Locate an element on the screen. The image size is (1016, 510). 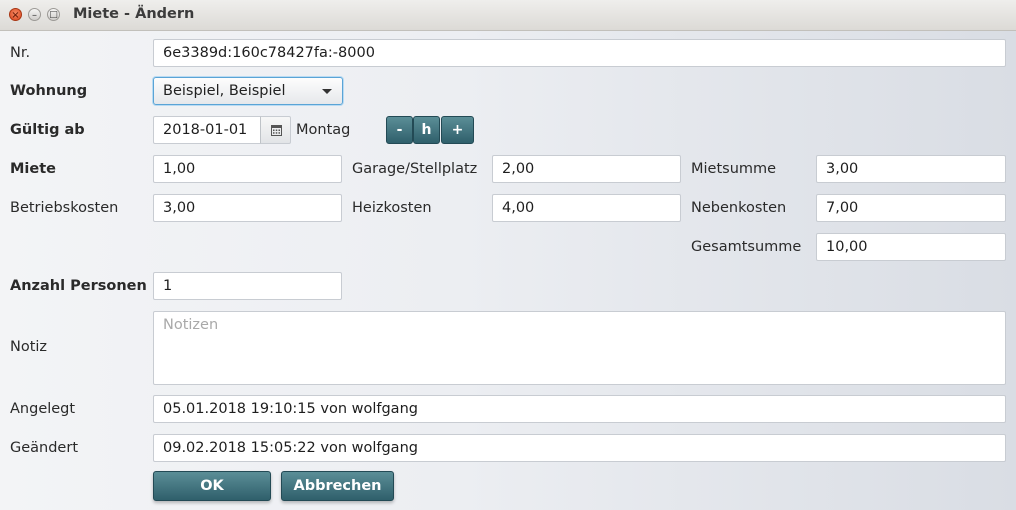
maximize-icon: □ is located at coordinates (53, 15).